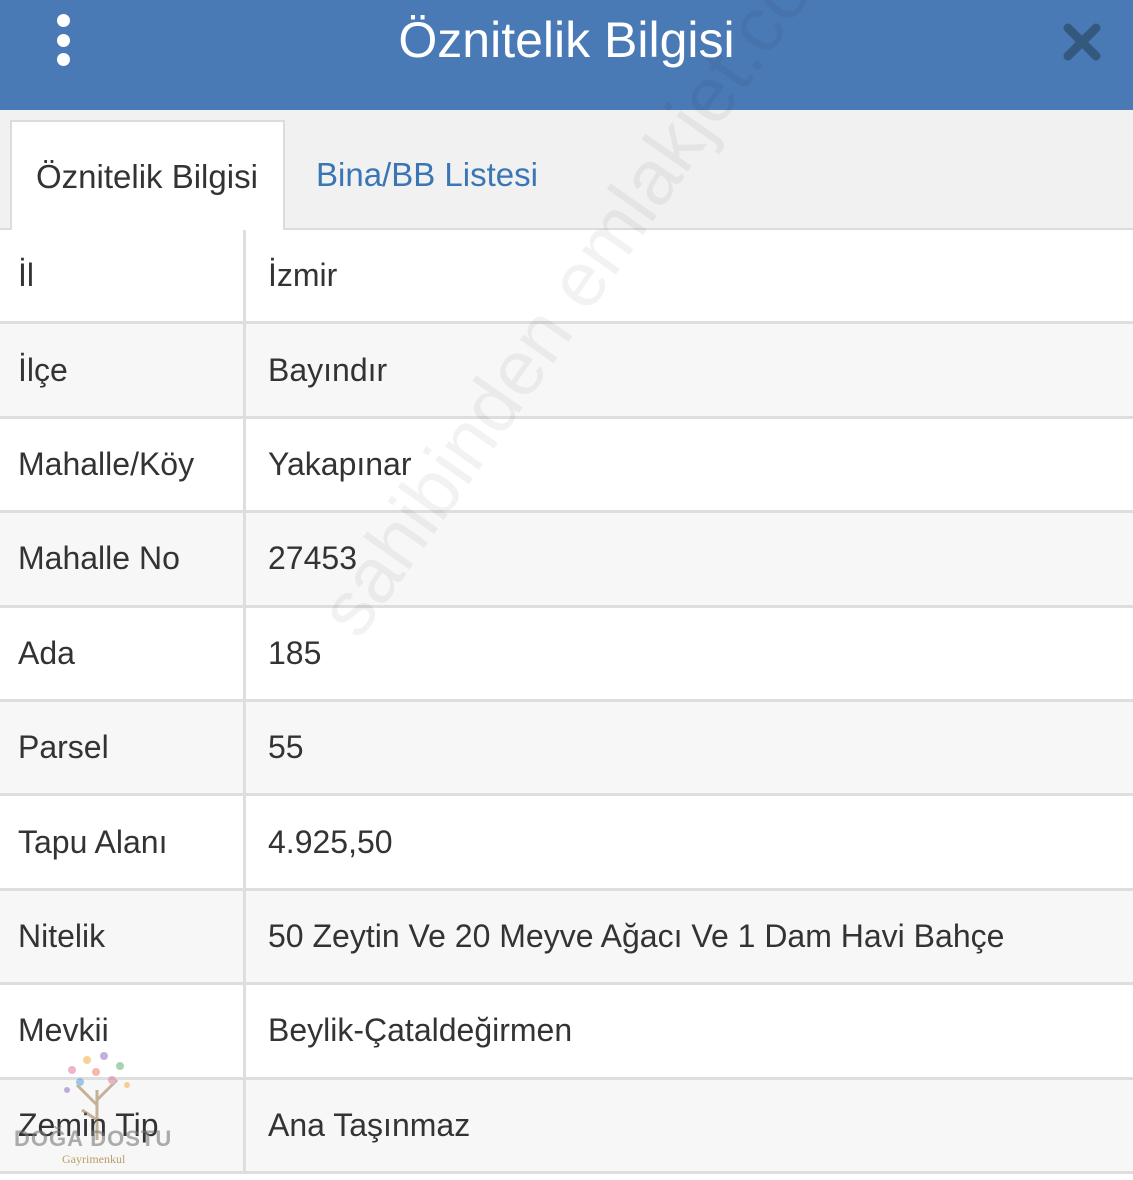  I want to click on row-value: İzmir, so click(303, 275).